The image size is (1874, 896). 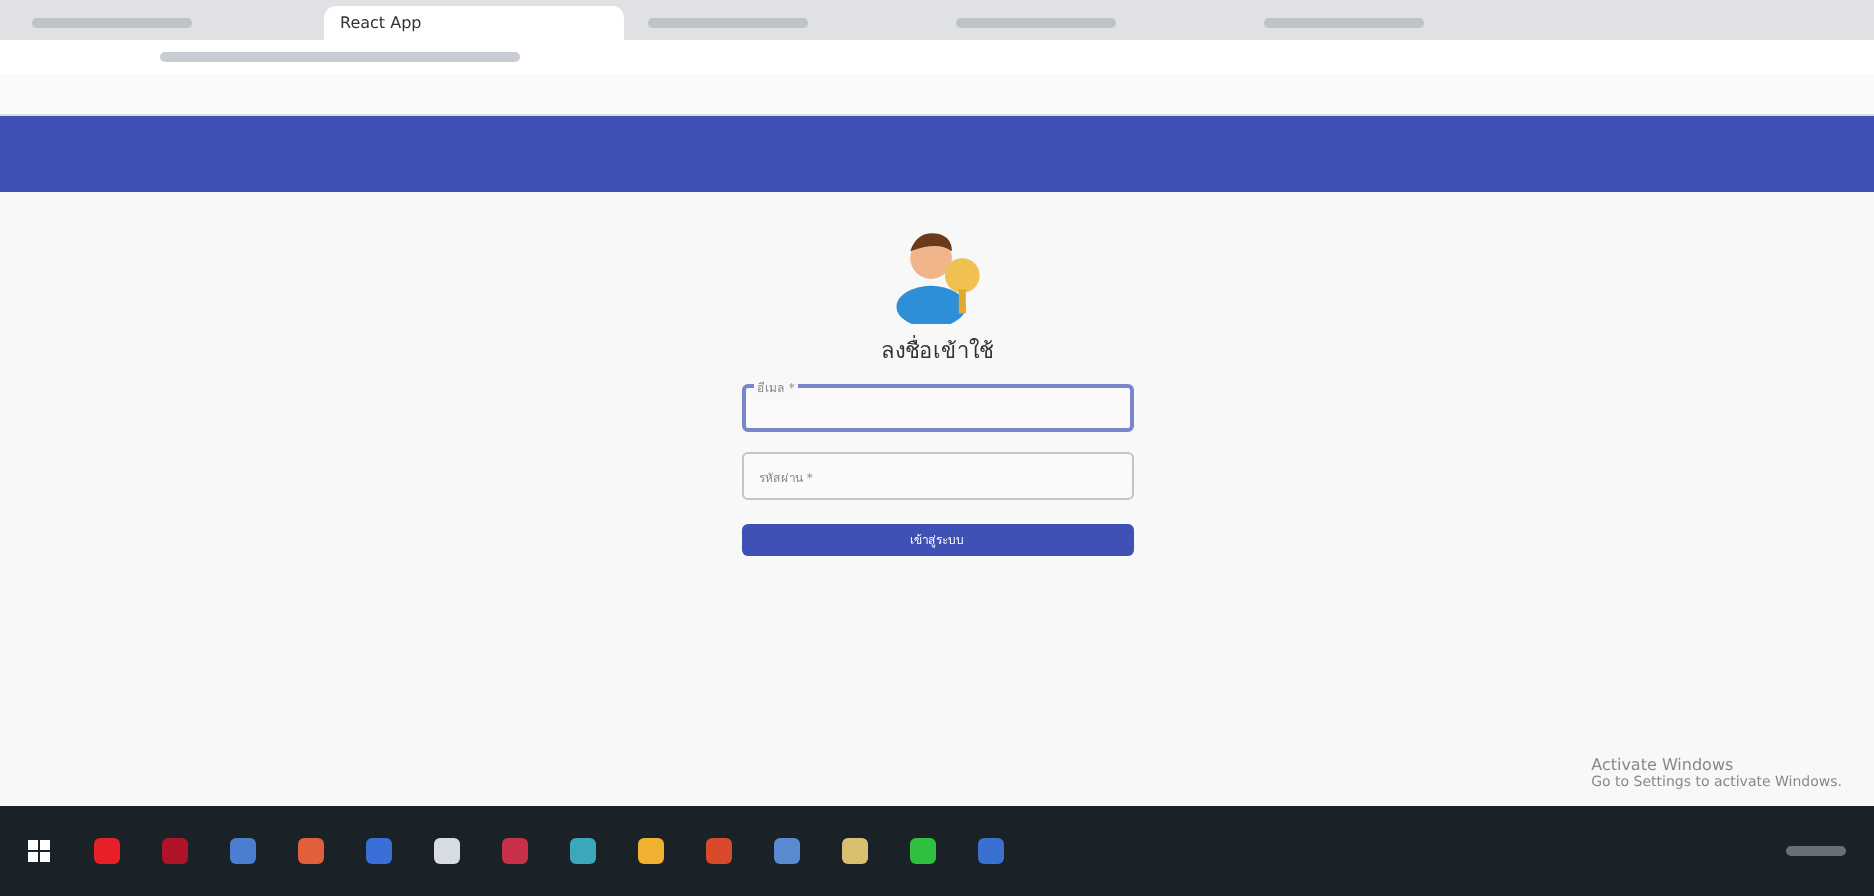 I want to click on login-title: ลงชื่อเข้าใช้, so click(x=937, y=350).